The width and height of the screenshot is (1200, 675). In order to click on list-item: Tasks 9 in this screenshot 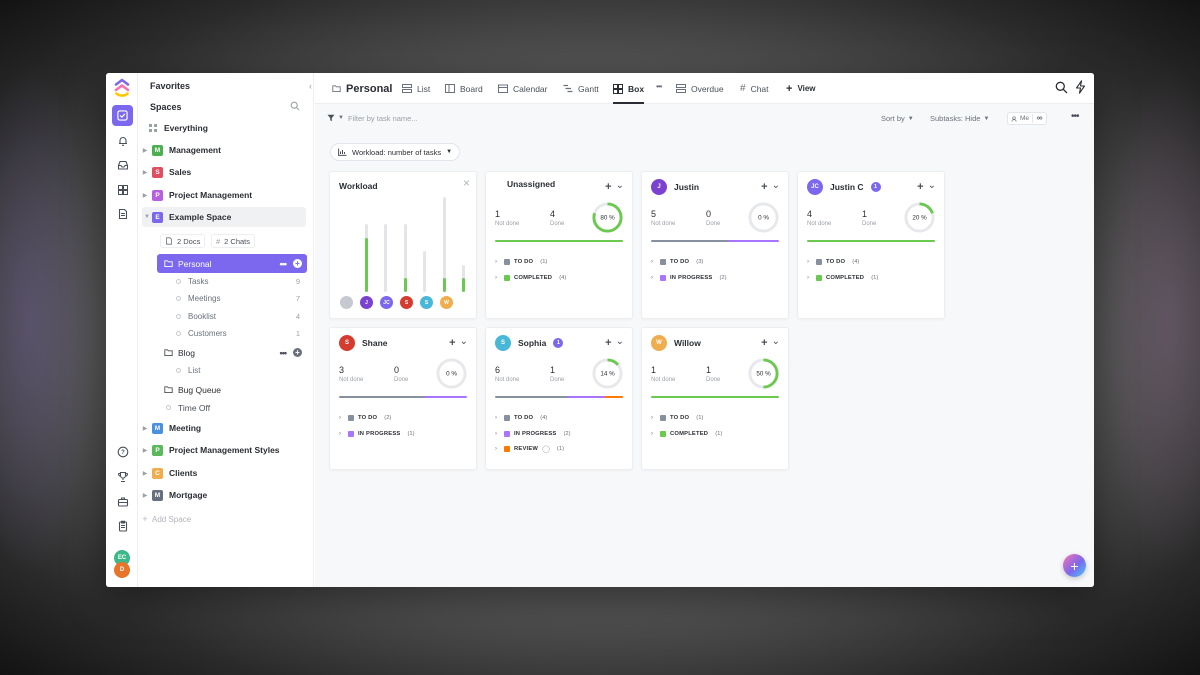, I will do `click(245, 281)`.